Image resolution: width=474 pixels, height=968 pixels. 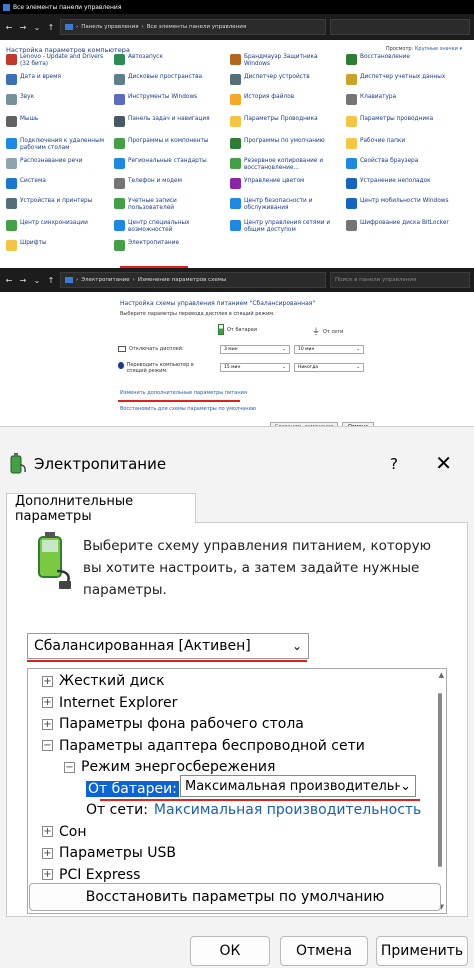 What do you see at coordinates (255, 349) in the screenshot?
I see `display-battery-select: 3 мин ⌄` at bounding box center [255, 349].